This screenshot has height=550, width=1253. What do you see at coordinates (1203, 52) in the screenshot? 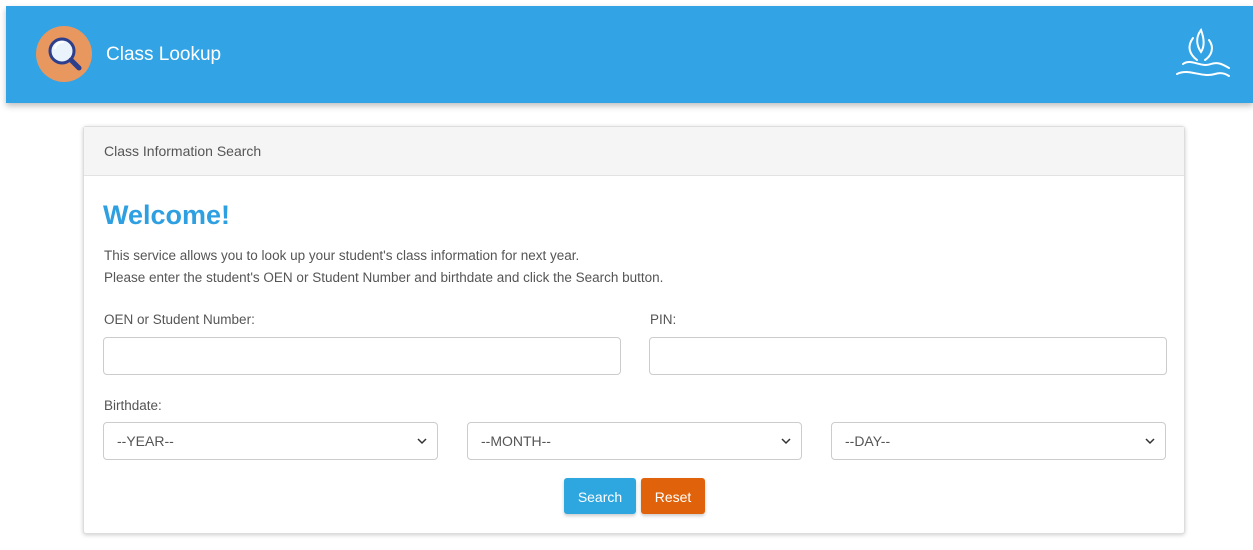
I see `flame-swirl-icon` at bounding box center [1203, 52].